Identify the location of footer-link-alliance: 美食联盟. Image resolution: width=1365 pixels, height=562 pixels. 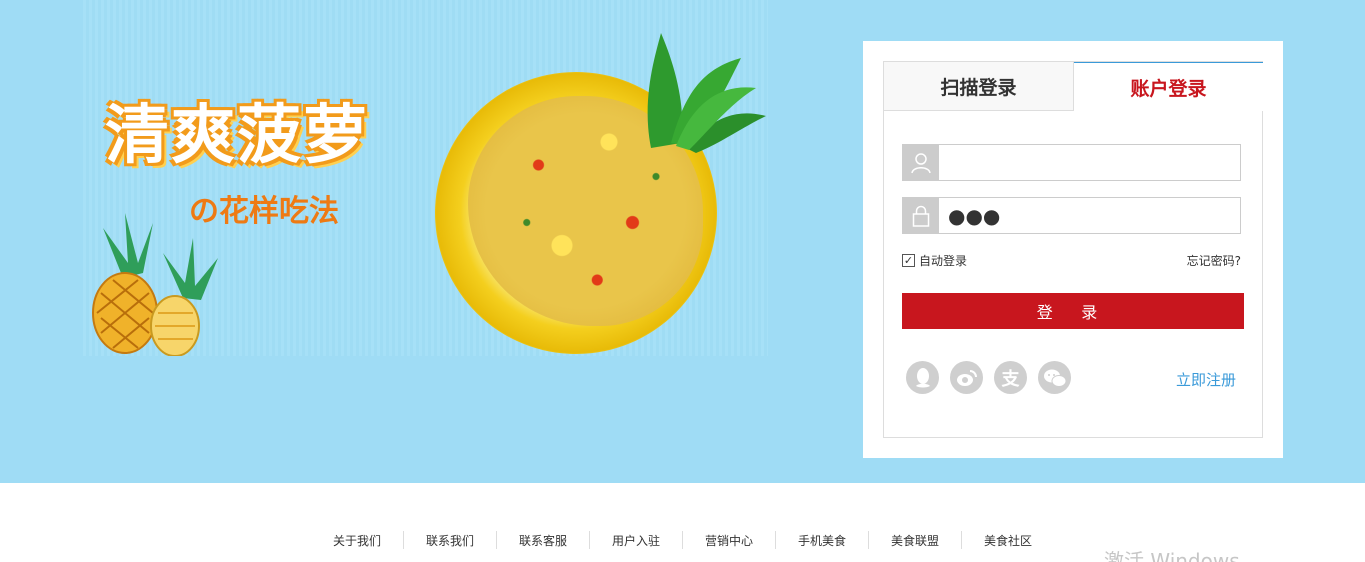
(914, 540).